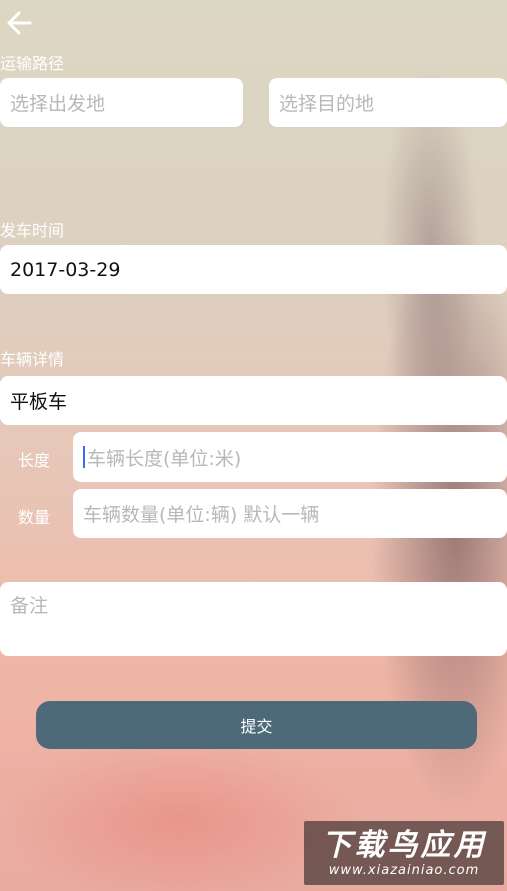 The height and width of the screenshot is (891, 507). I want to click on arrow-left-icon, so click(19, 23).